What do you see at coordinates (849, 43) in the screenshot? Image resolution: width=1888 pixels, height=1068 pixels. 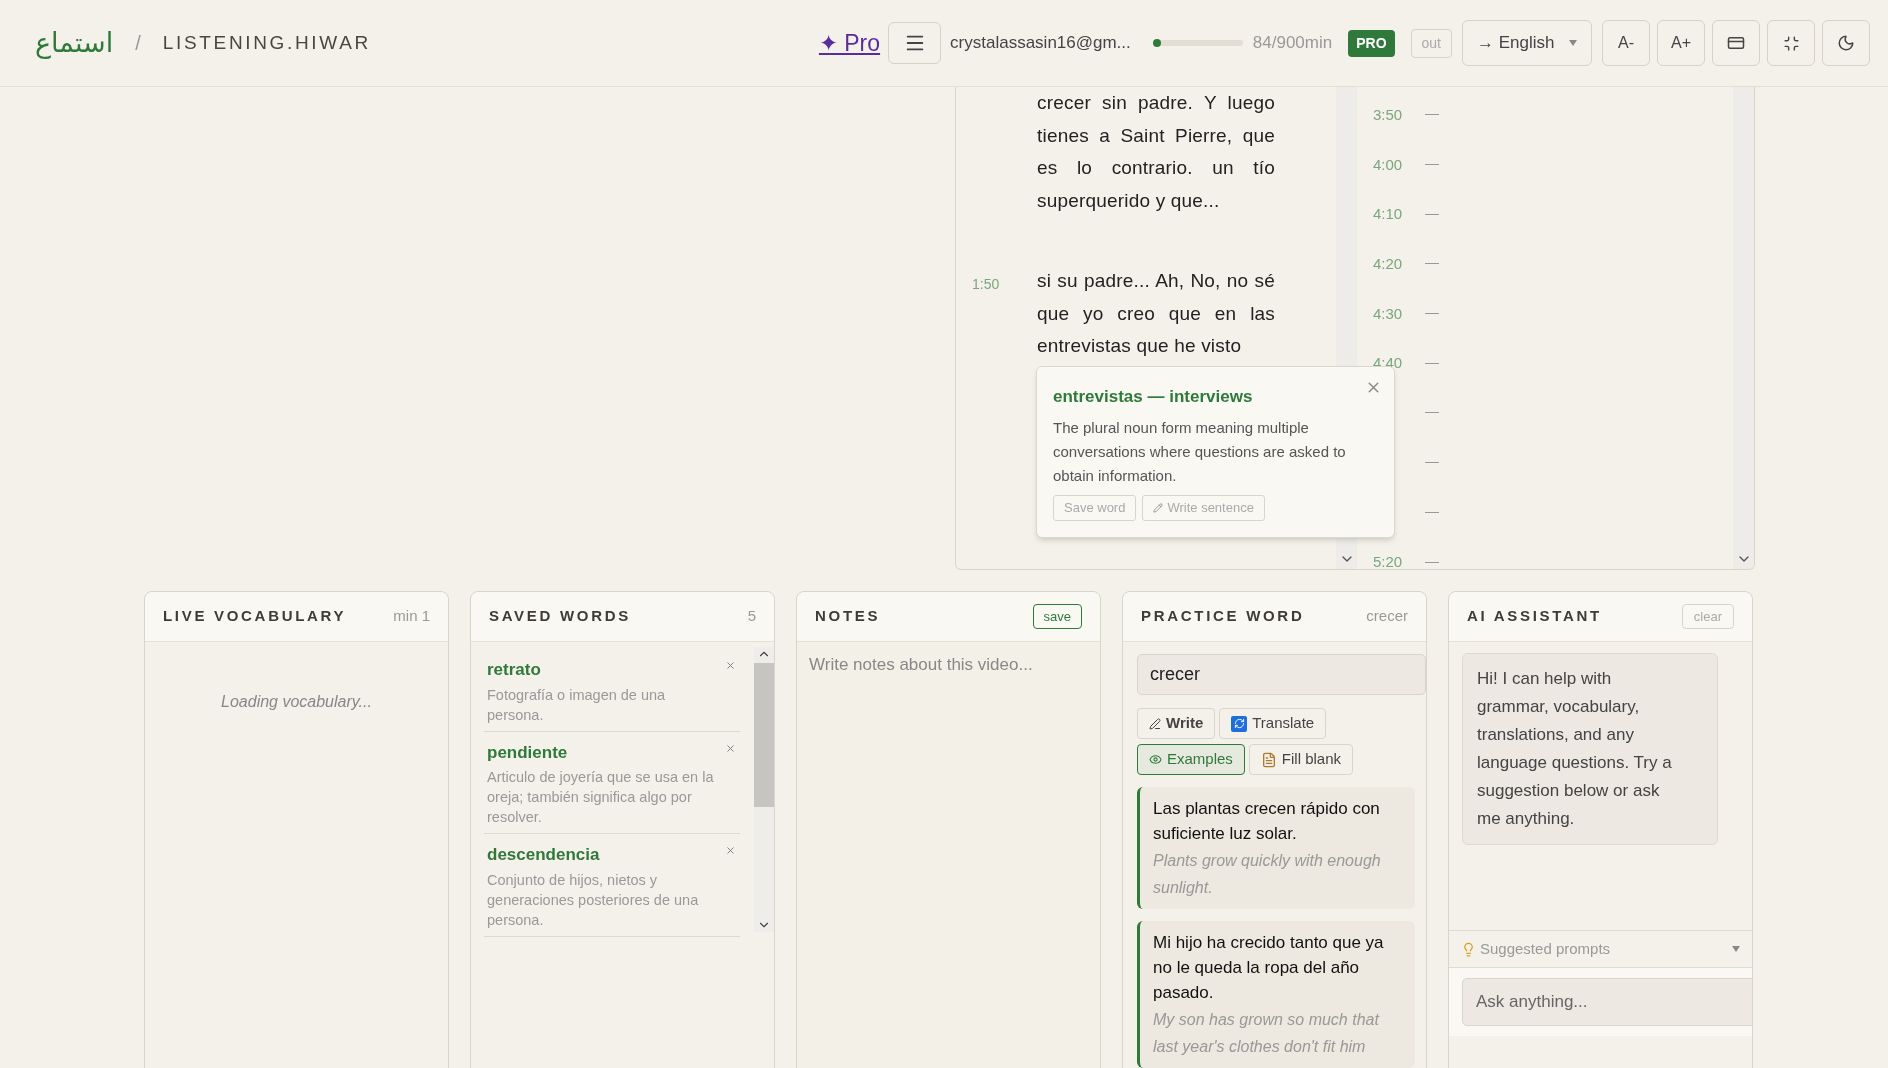 I see `pro-link: ✦ Pro` at bounding box center [849, 43].